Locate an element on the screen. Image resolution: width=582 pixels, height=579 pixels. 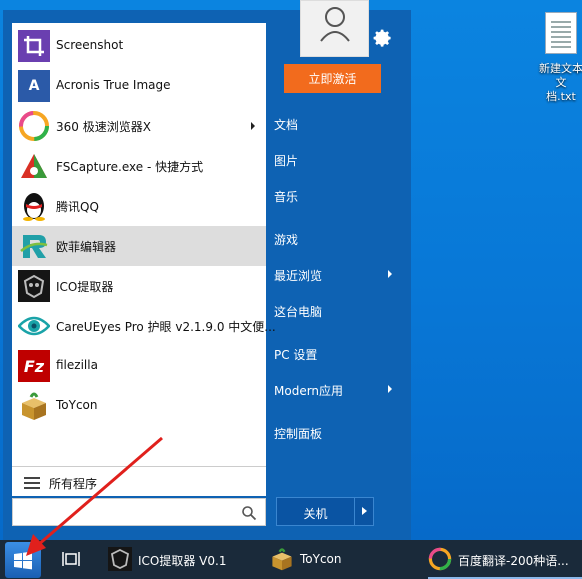
desktop-file-label: 新建文本文 档.txt is located at coordinates (560, 82).